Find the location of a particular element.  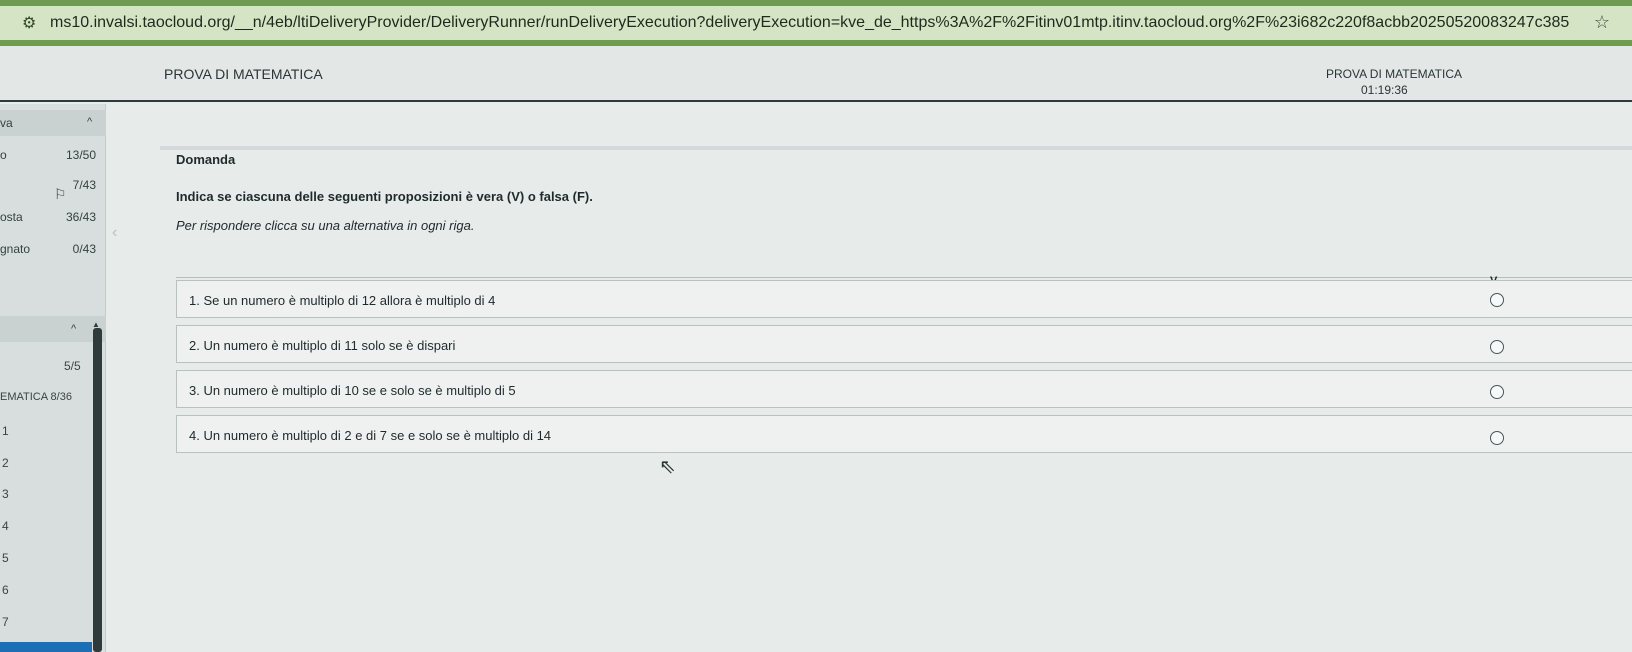

stat-value: 7/43 is located at coordinates (84, 185).